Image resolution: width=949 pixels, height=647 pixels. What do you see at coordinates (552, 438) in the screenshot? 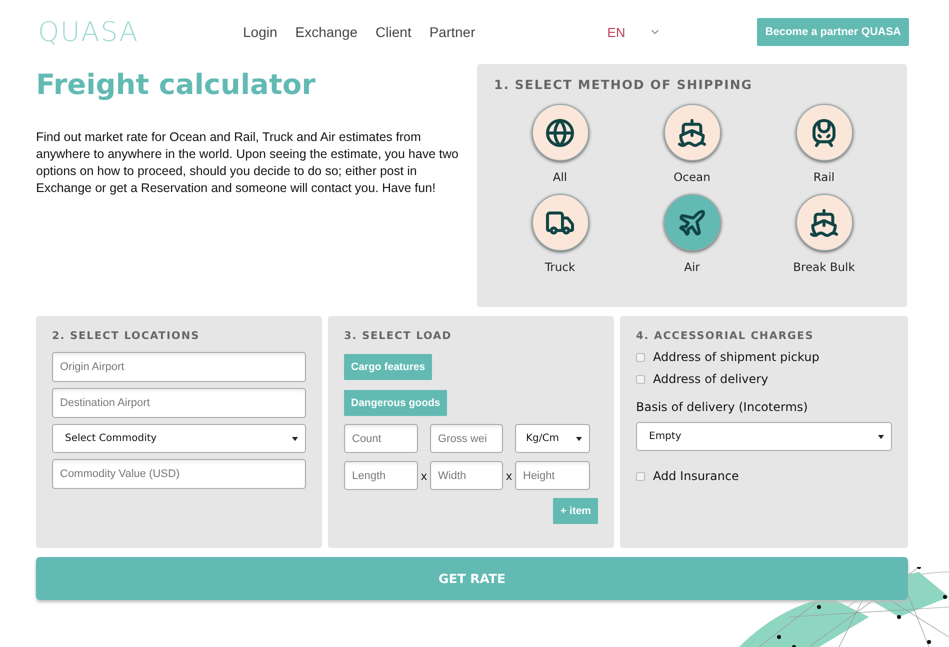
I see `unit-select: Kg/Cm` at bounding box center [552, 438].